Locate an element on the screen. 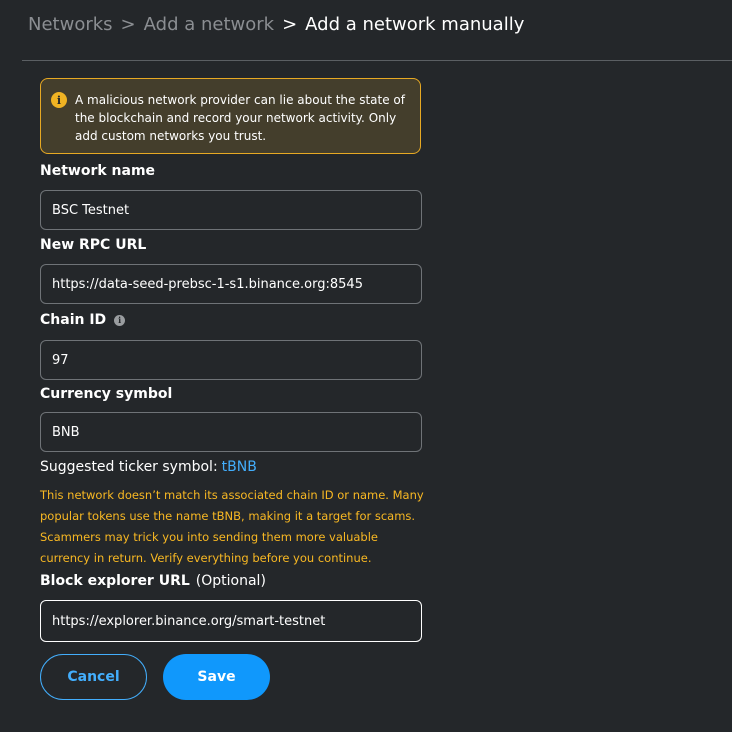  network-name-label-text: Network name is located at coordinates (98, 171).